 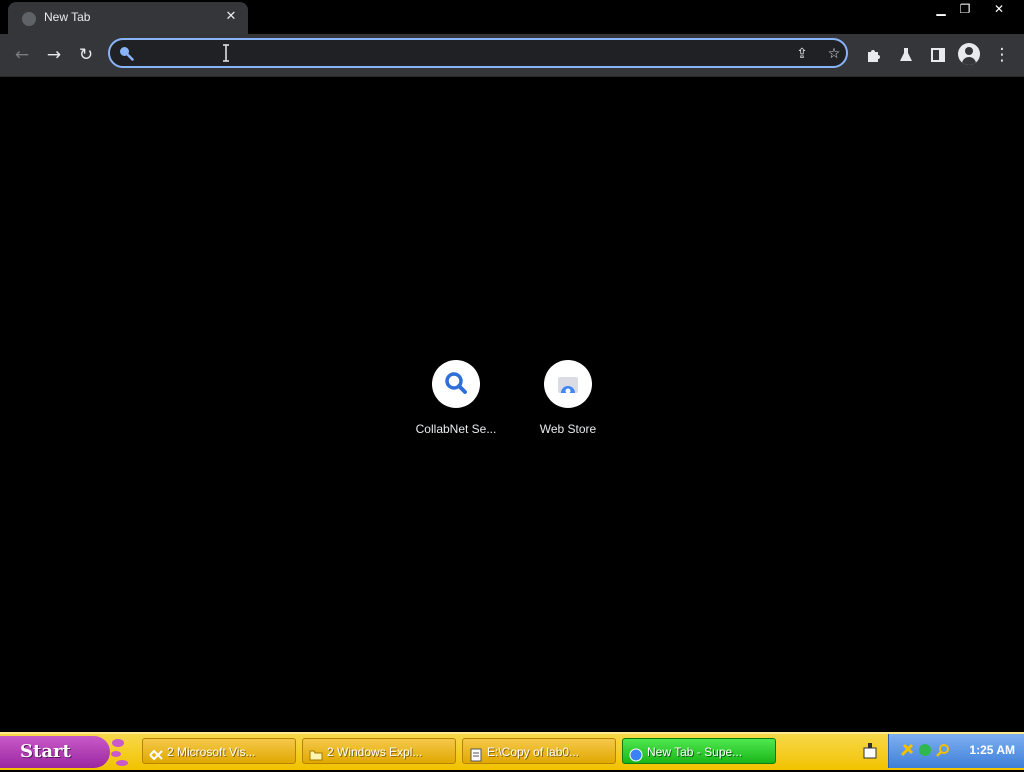 I want to click on search-icon, so click(x=126, y=55).